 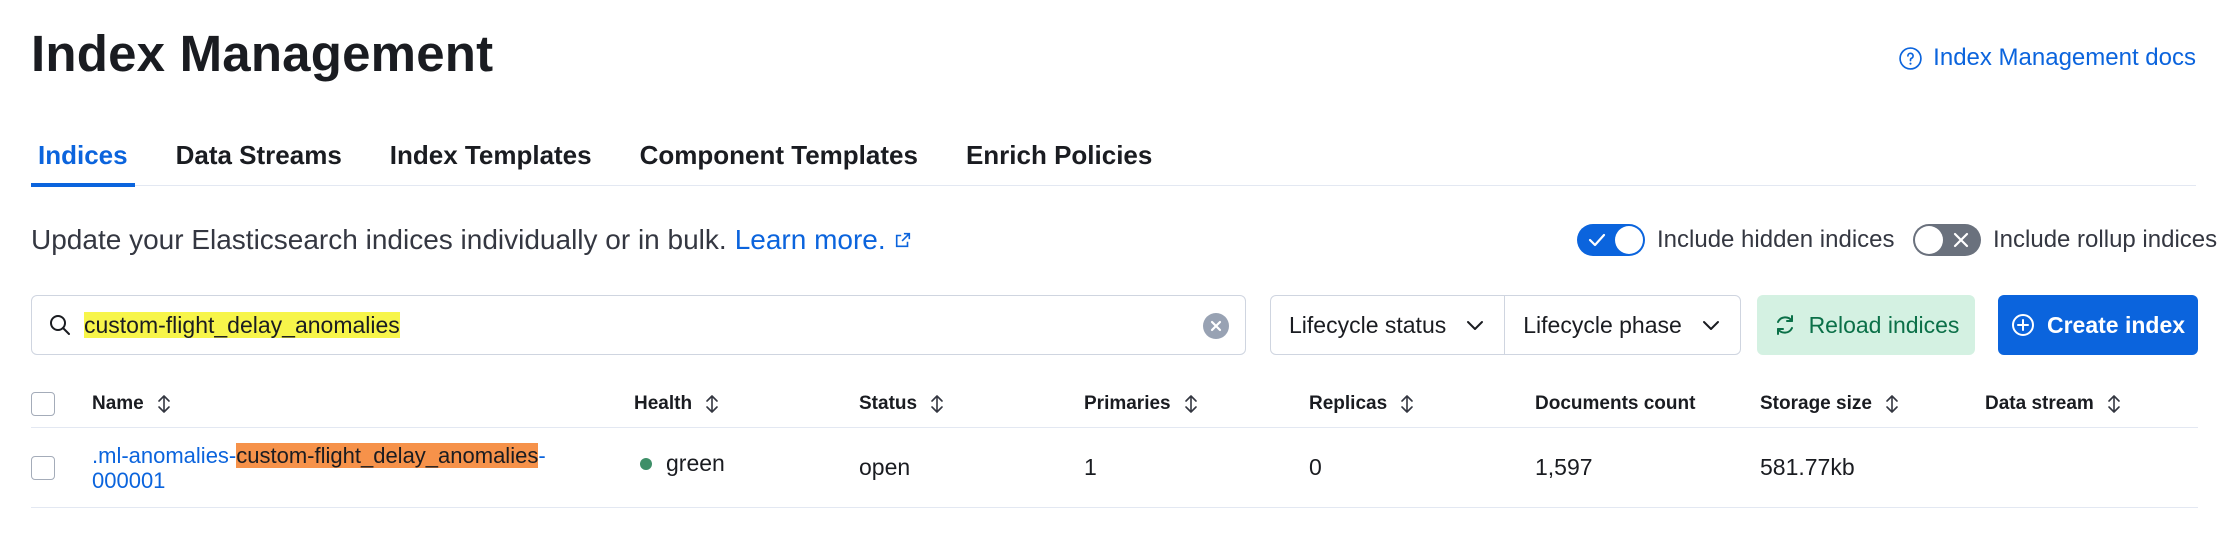 I want to click on tab-indices: Indices, so click(x=83, y=160).